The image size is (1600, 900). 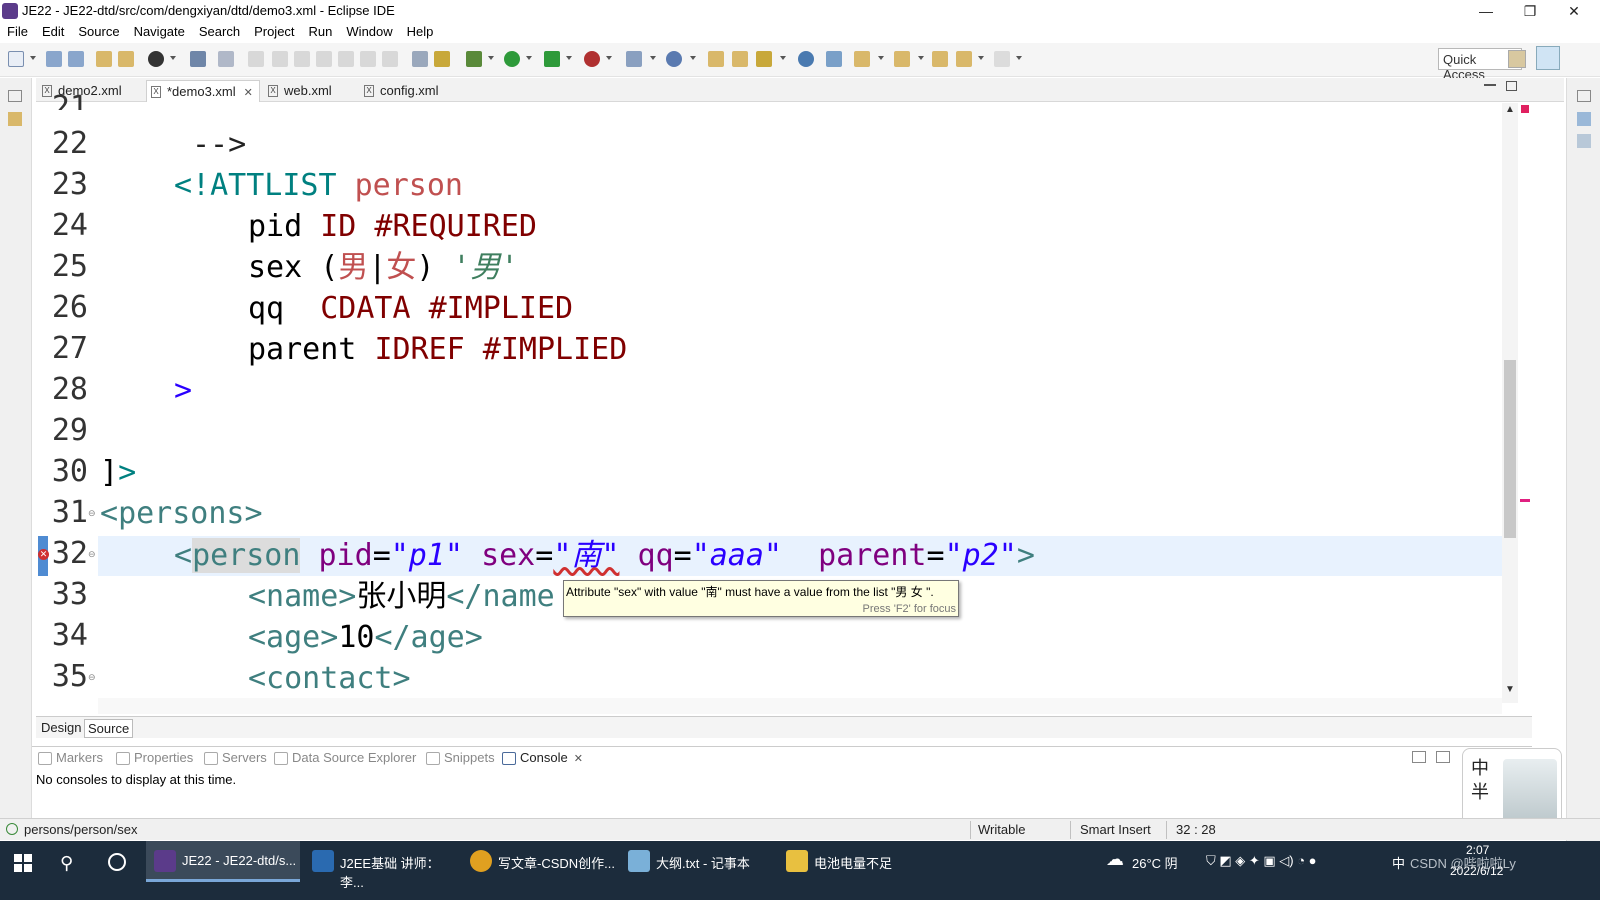 What do you see at coordinates (109, 728) in the screenshot?
I see `tab-source: Source` at bounding box center [109, 728].